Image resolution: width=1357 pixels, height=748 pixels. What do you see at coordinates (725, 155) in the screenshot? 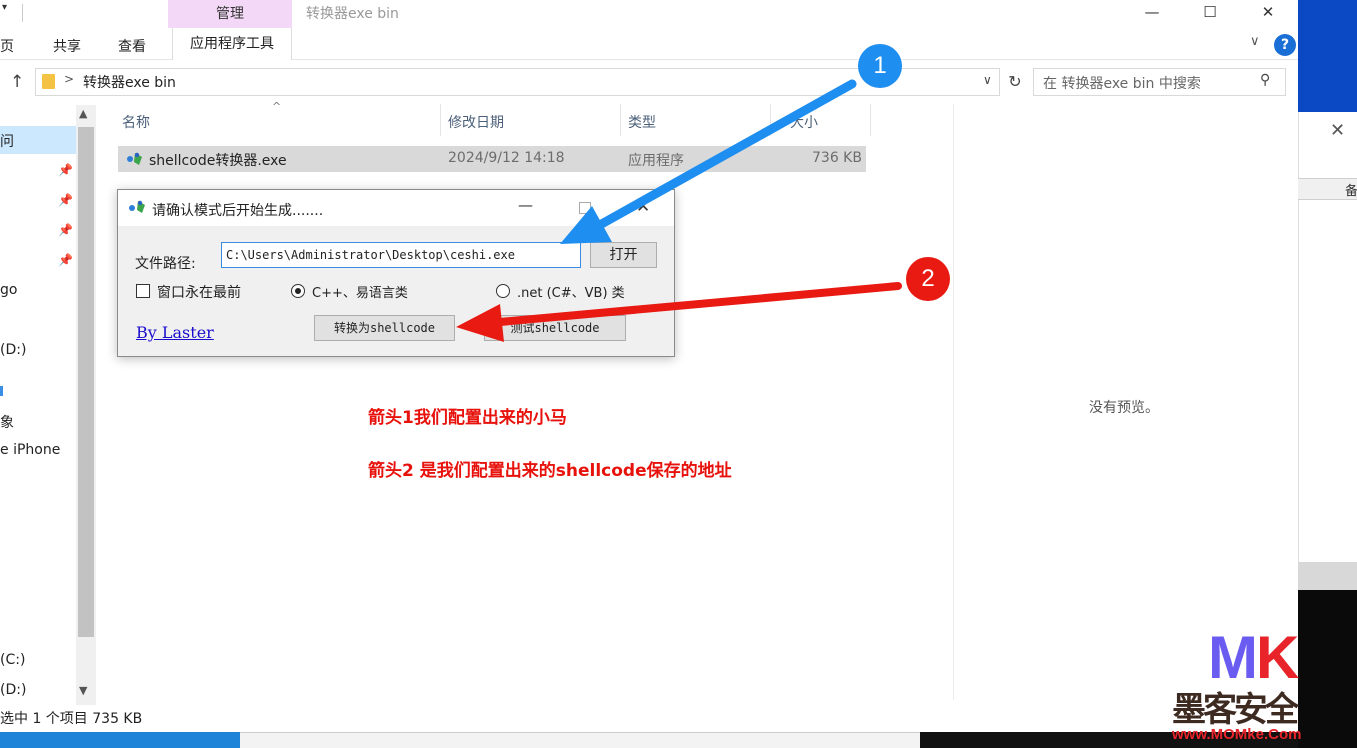
I see `arrow-1-shaft` at bounding box center [725, 155].